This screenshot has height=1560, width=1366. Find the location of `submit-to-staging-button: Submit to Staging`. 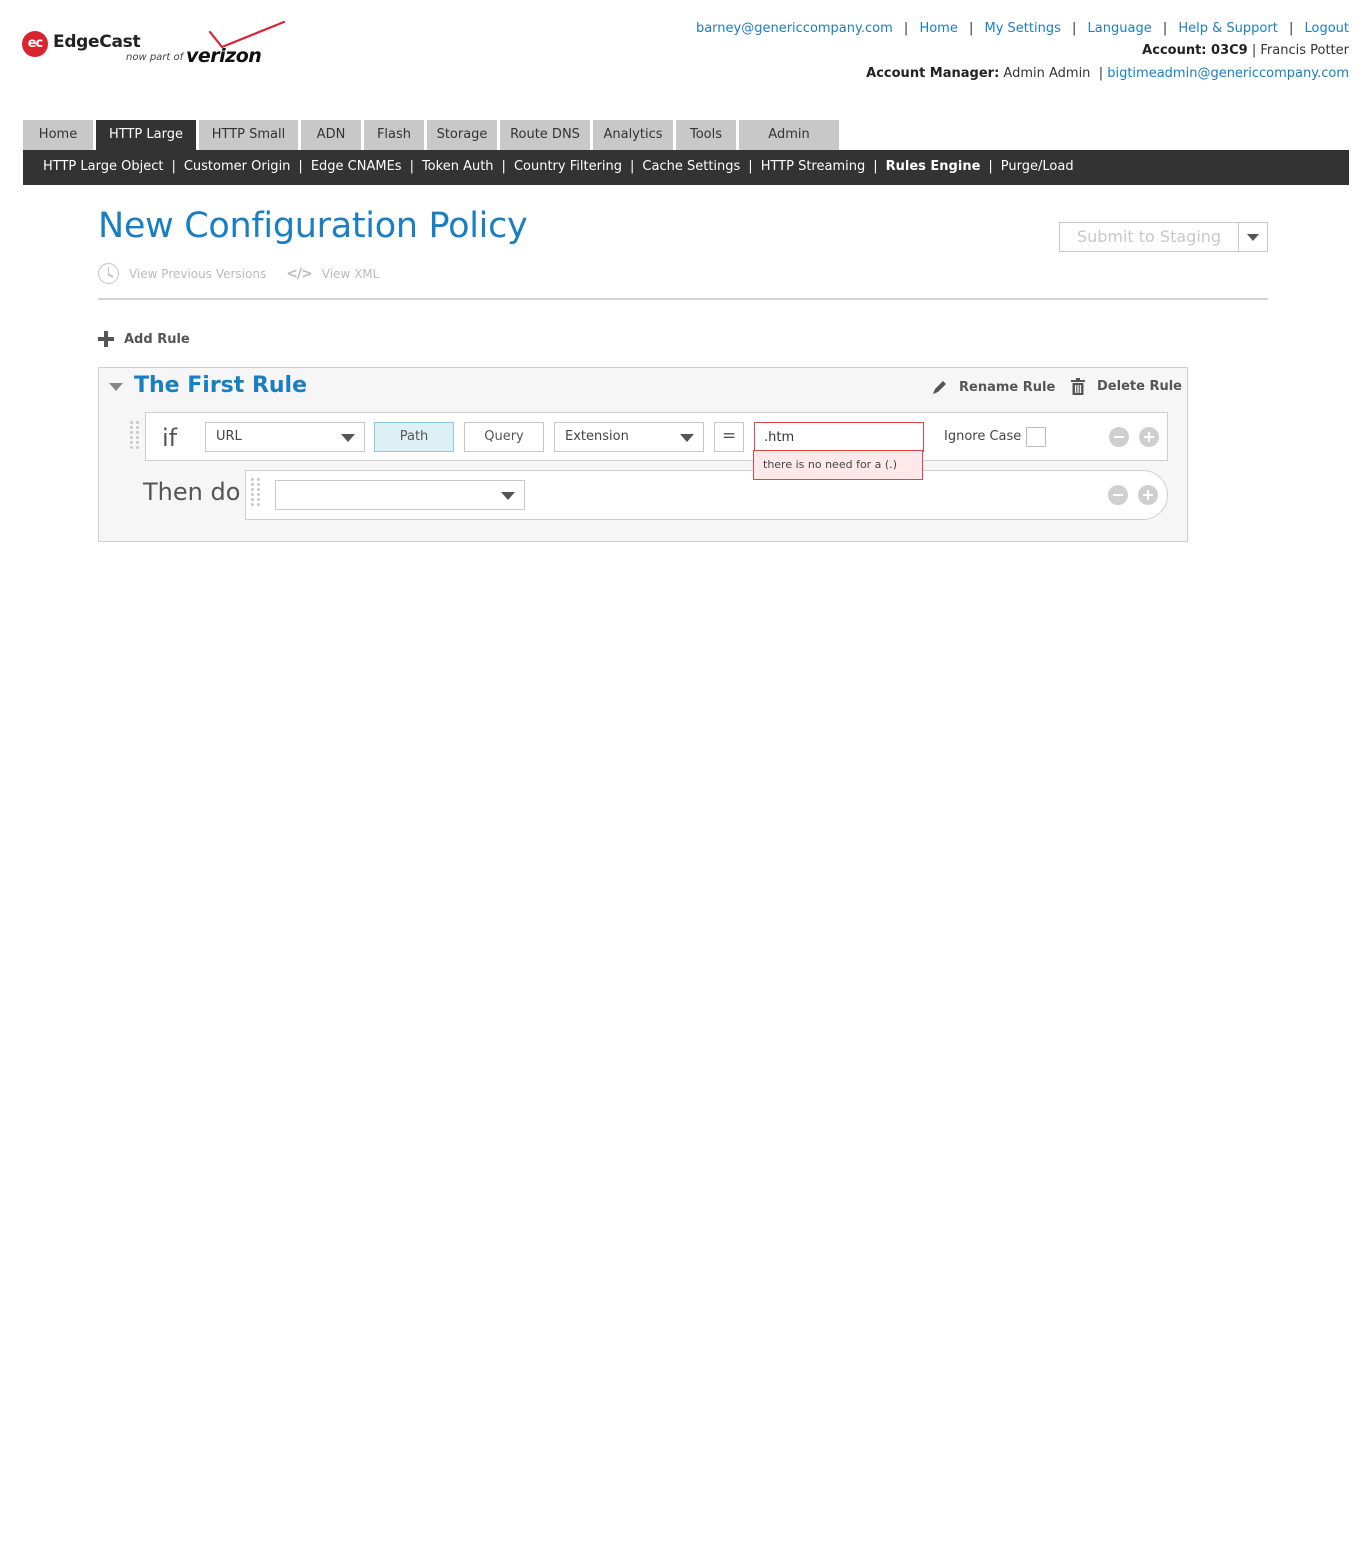

submit-to-staging-button: Submit to Staging is located at coordinates (1149, 237).